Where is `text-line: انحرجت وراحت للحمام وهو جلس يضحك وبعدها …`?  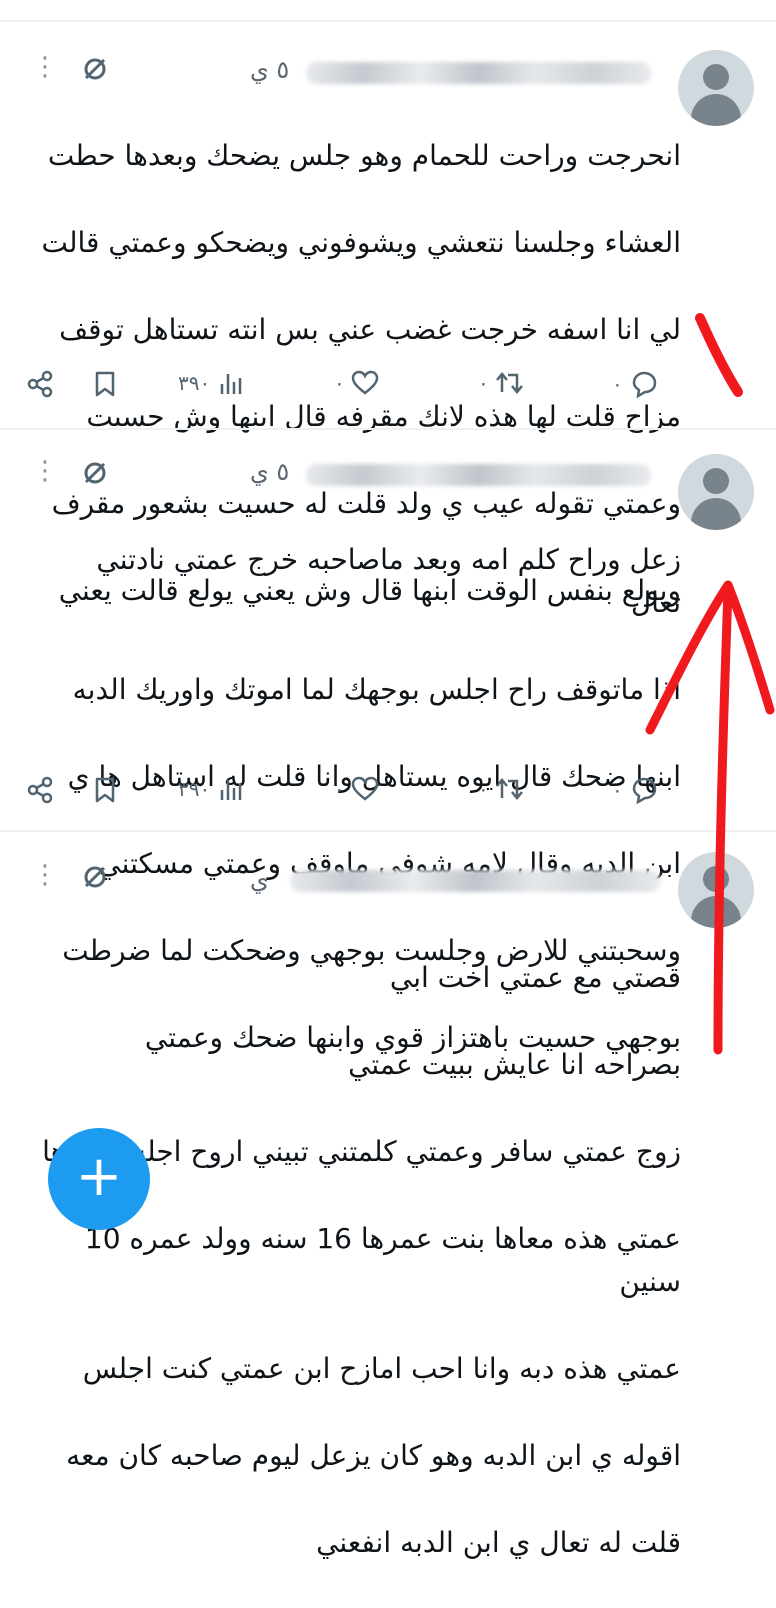 text-line: انحرجت وراحت للحمام وهو جلس يضحك وبعدها … is located at coordinates (364, 155).